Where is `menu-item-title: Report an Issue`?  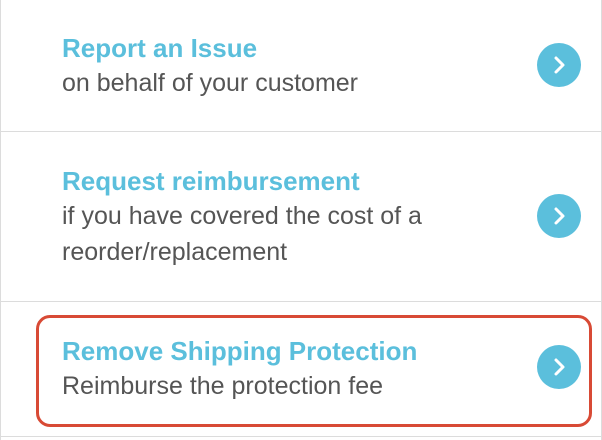 menu-item-title: Report an Issue is located at coordinates (160, 48).